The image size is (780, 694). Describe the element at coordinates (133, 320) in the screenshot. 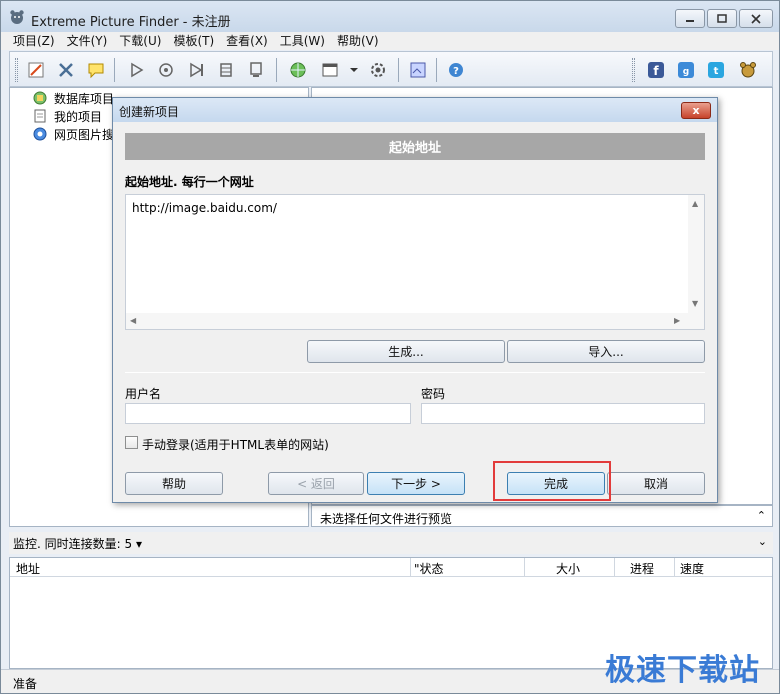

I see `scroll-left-icon: ◀` at that location.